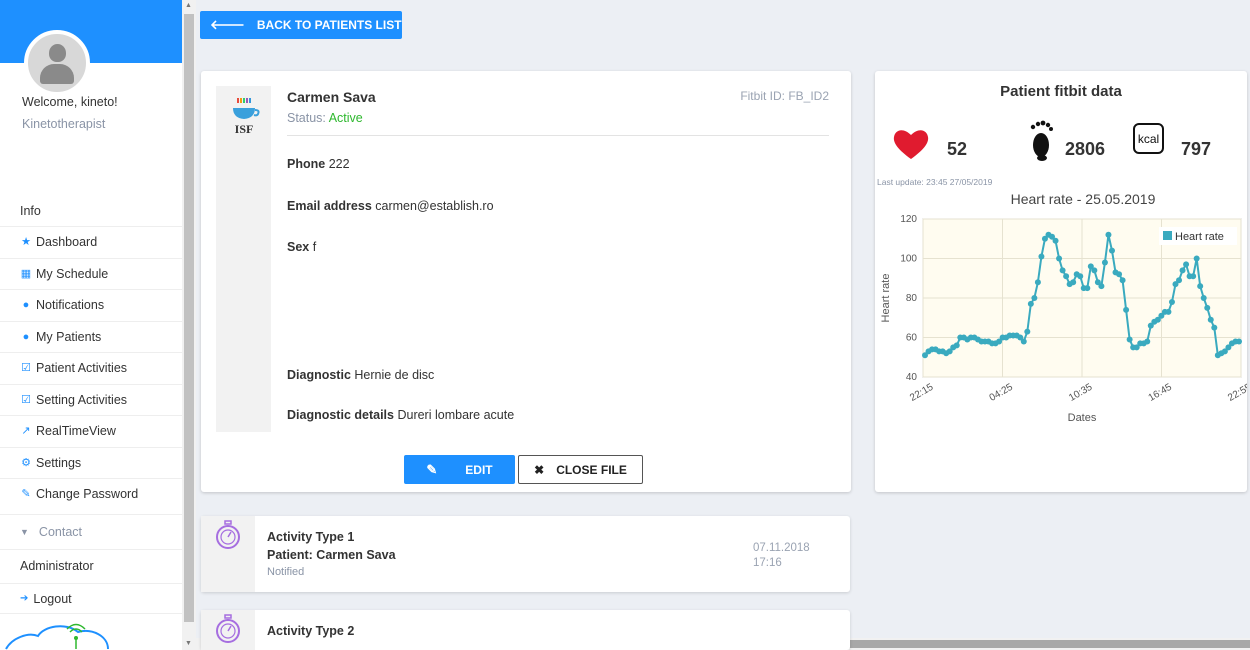  What do you see at coordinates (339, 164) in the screenshot?
I see `phone-value: 222` at bounding box center [339, 164].